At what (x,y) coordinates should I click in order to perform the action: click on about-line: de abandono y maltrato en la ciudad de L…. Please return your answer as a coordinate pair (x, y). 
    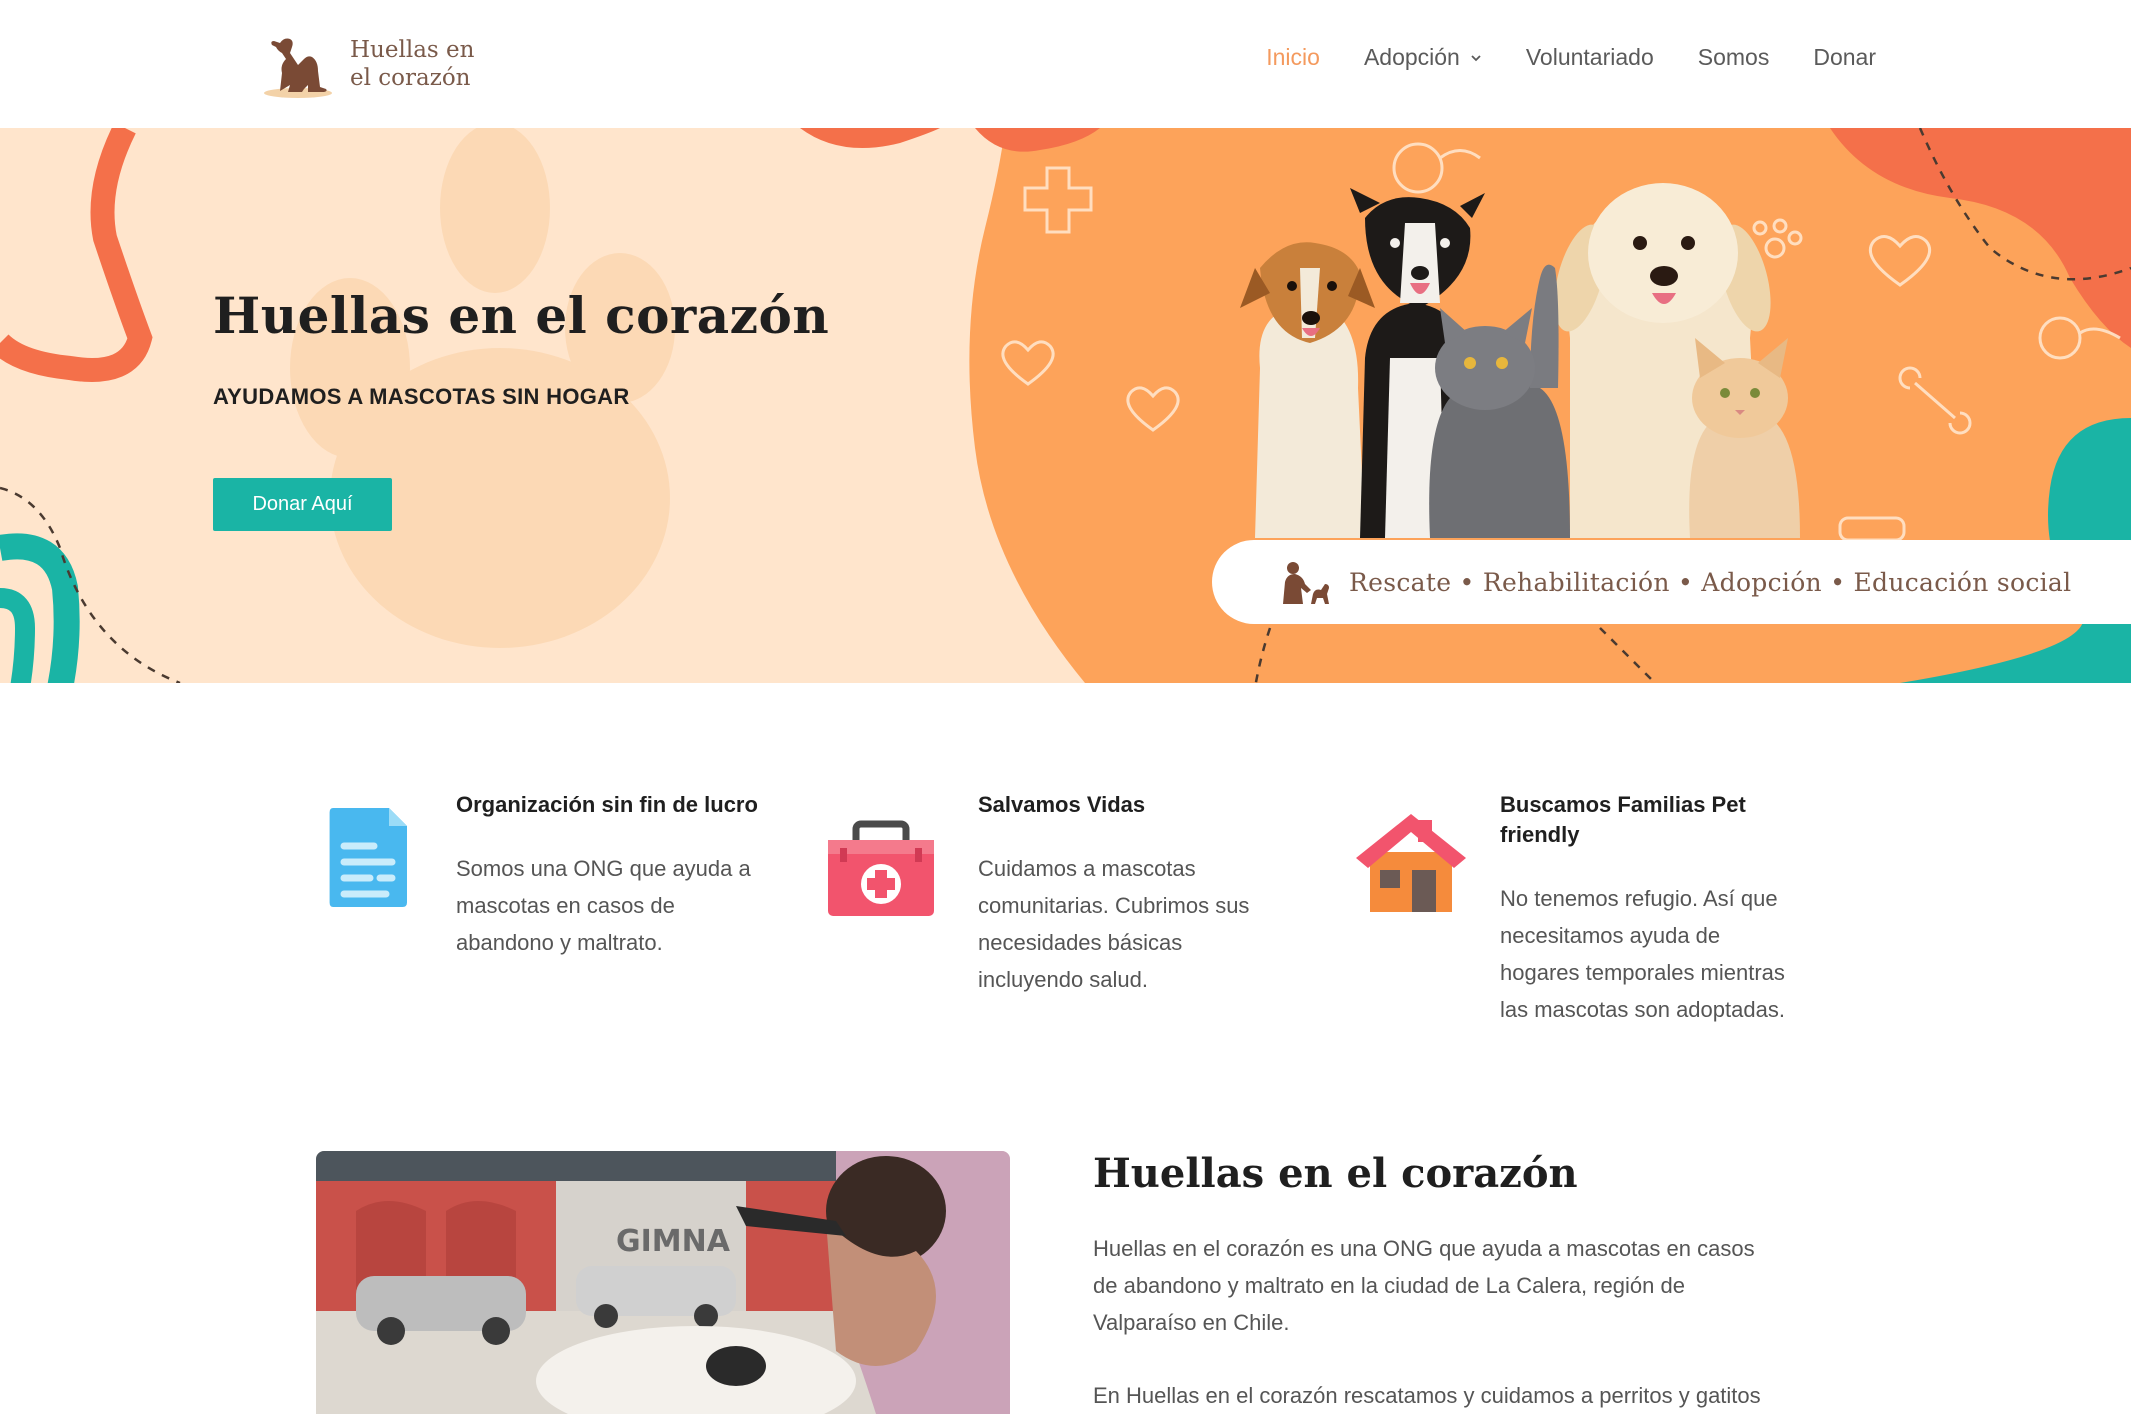
    Looking at the image, I should click on (1389, 1285).